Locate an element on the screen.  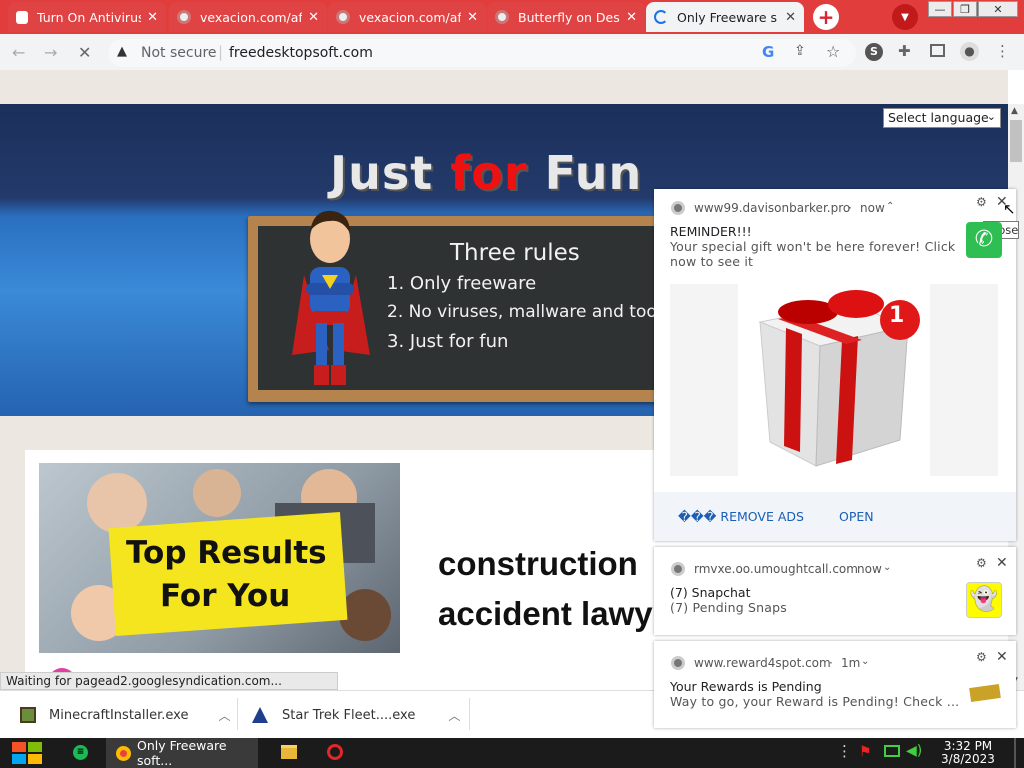
extension-s-icon: S is located at coordinates (874, 52).